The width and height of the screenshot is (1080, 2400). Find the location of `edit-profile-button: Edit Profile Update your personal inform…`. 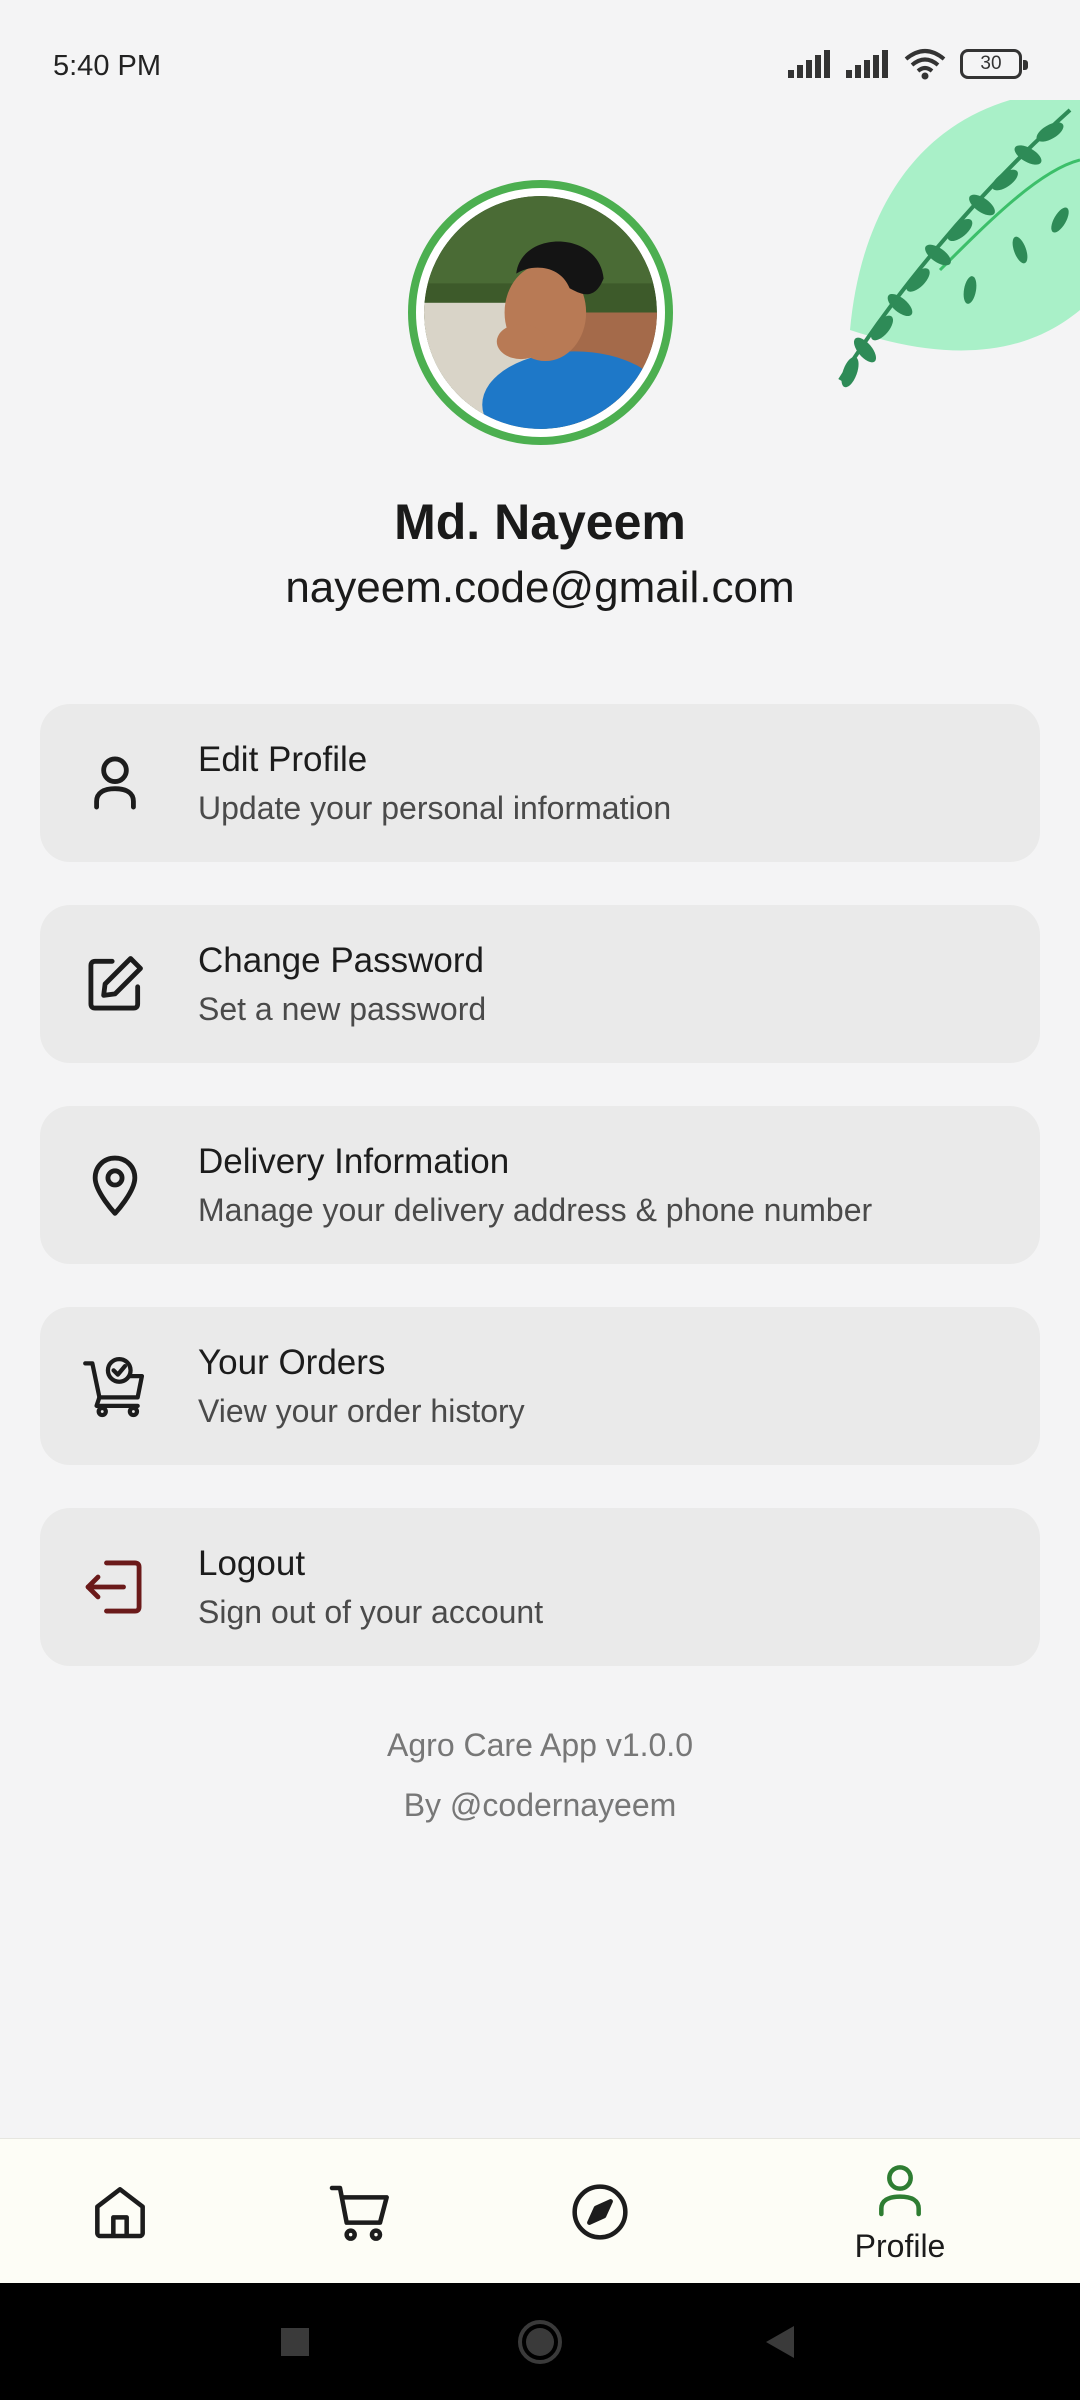

edit-profile-button: Edit Profile Update your personal inform… is located at coordinates (540, 783).